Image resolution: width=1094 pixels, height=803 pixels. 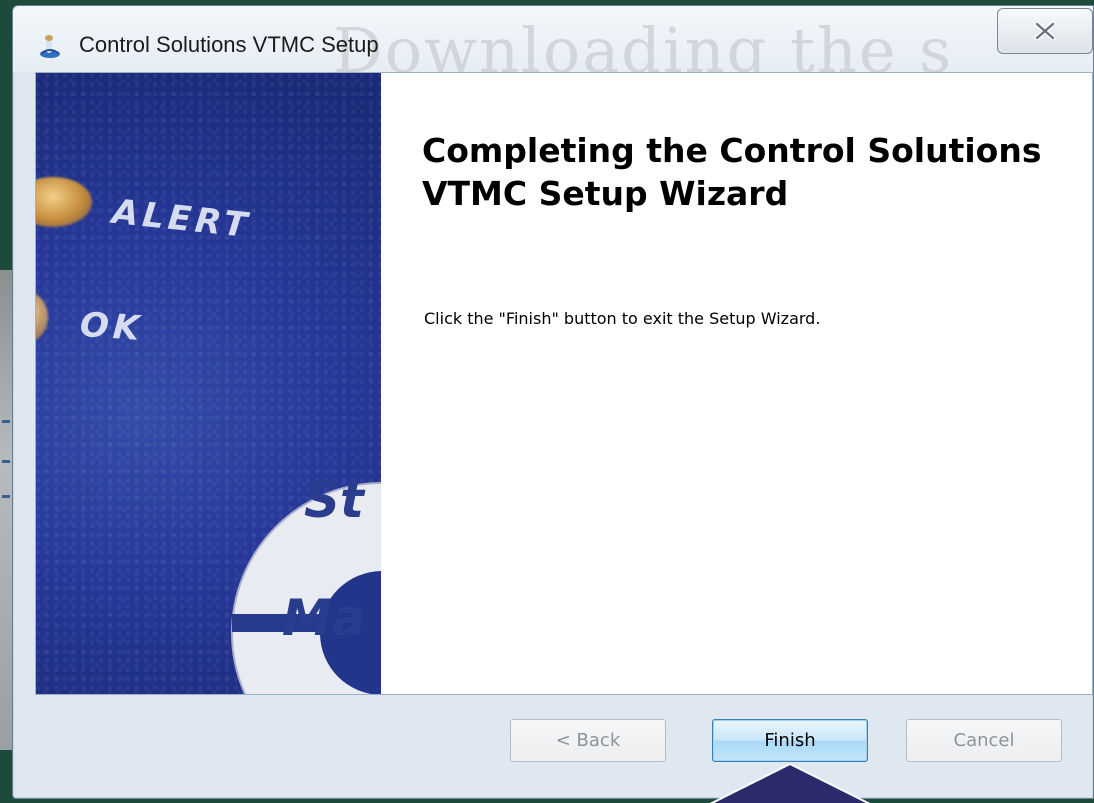 What do you see at coordinates (6, 510) in the screenshot?
I see `background-sidebar-strip` at bounding box center [6, 510].